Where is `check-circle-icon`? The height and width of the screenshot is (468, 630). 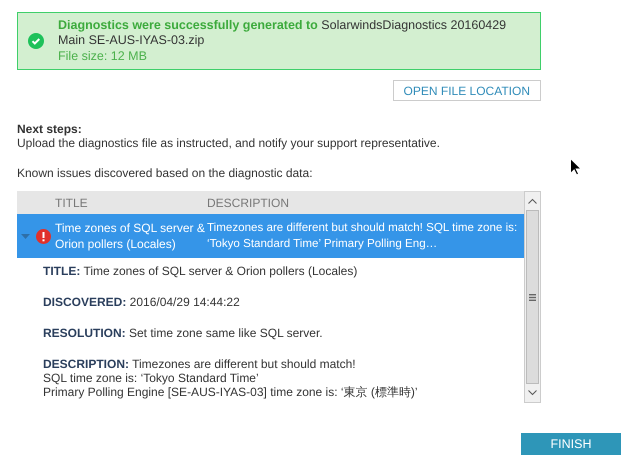 check-circle-icon is located at coordinates (36, 41).